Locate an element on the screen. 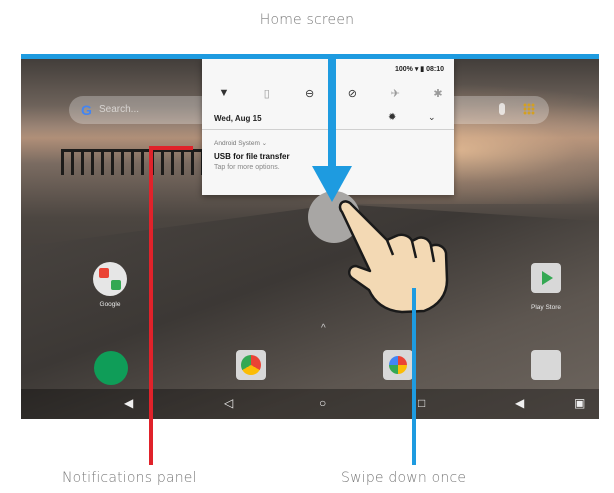  recents-icon: □ is located at coordinates (421, 403).